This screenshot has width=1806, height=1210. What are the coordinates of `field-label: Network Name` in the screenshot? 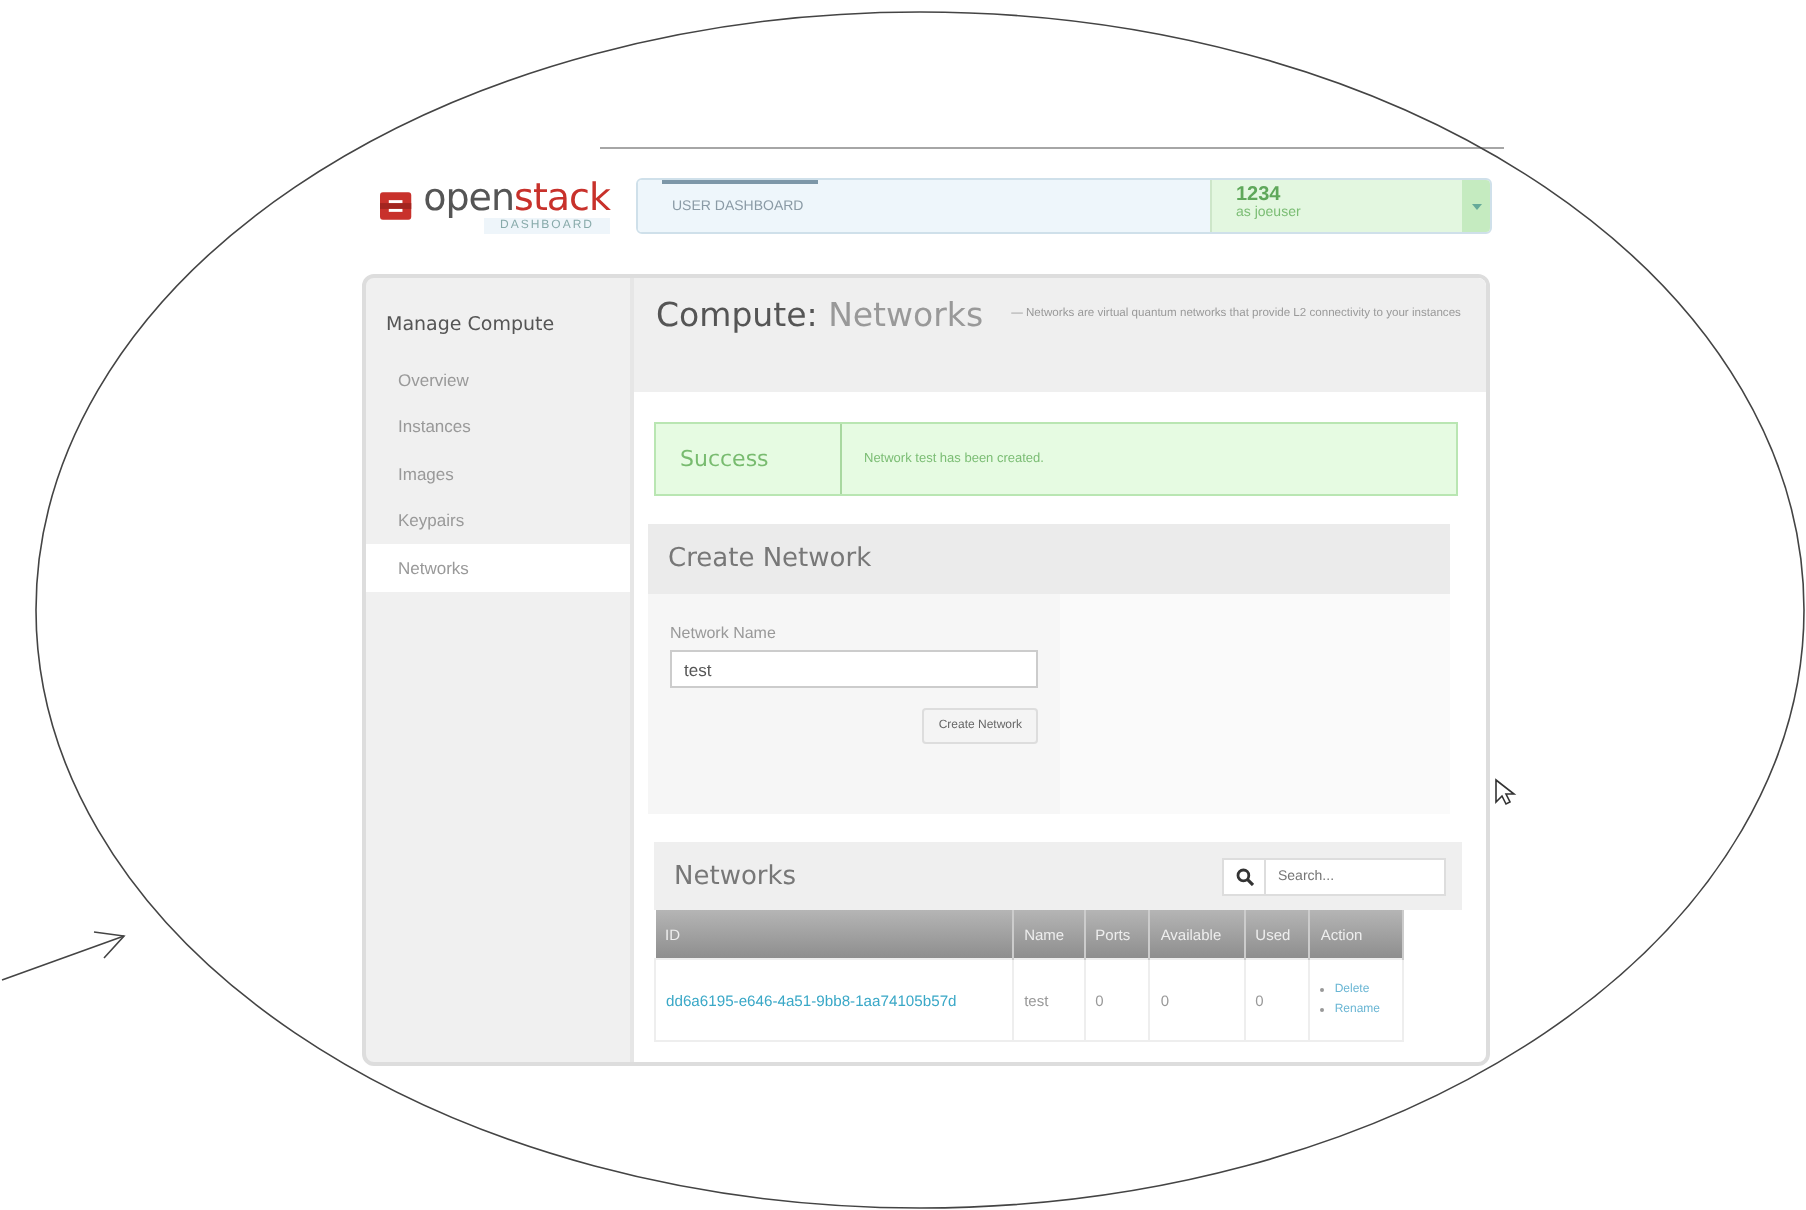 It's located at (724, 633).